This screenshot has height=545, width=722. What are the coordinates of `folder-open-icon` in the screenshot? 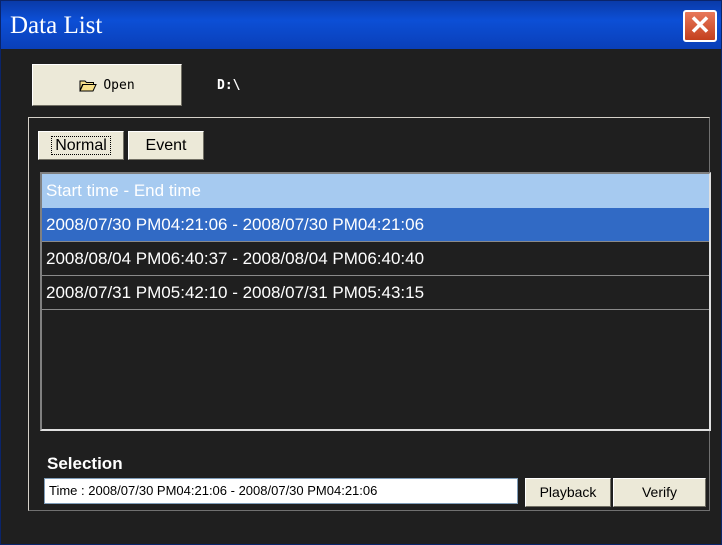 It's located at (88, 85).